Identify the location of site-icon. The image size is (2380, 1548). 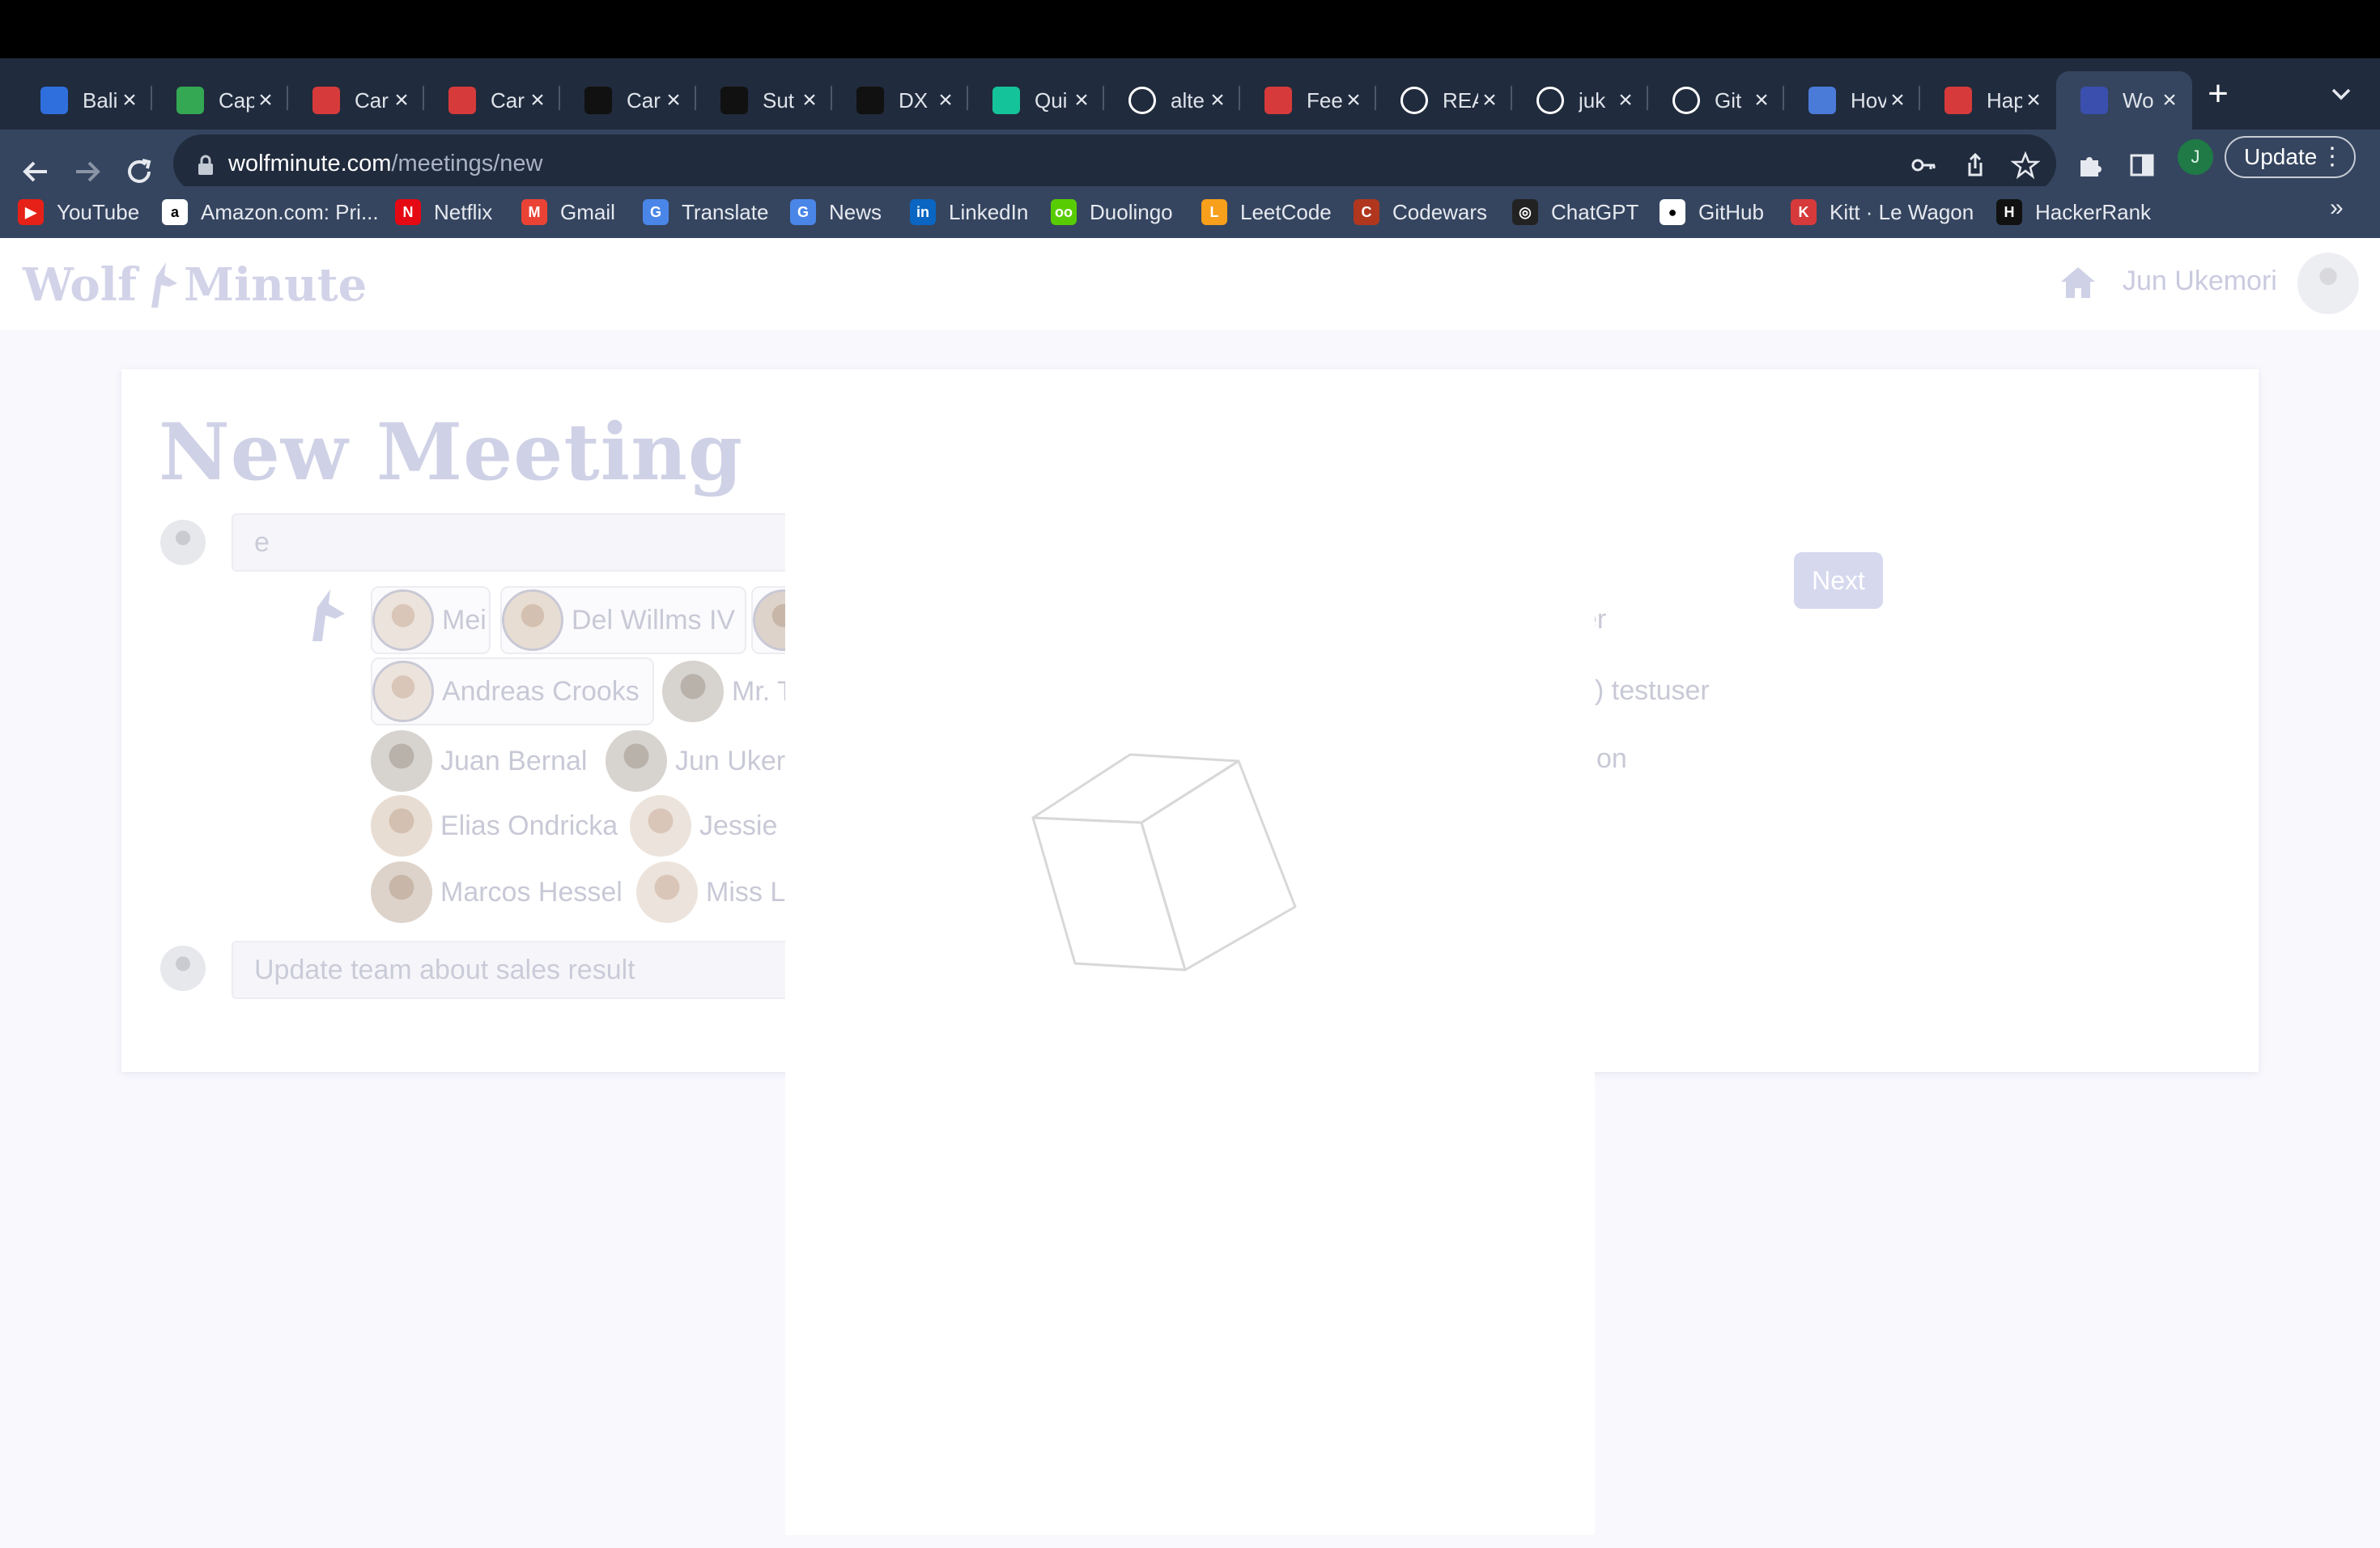
(734, 100).